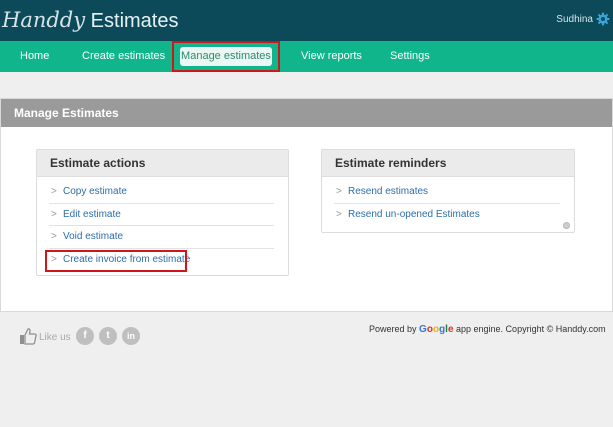 The width and height of the screenshot is (613, 427). I want to click on action-label: Copy estimate, so click(95, 191).